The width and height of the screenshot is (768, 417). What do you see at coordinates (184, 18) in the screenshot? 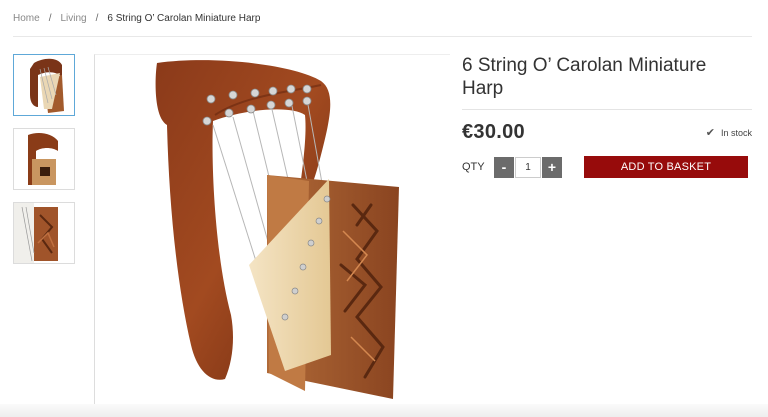
I see `breadcrumb-current: 6 String O’ Carolan Miniature Harp` at bounding box center [184, 18].